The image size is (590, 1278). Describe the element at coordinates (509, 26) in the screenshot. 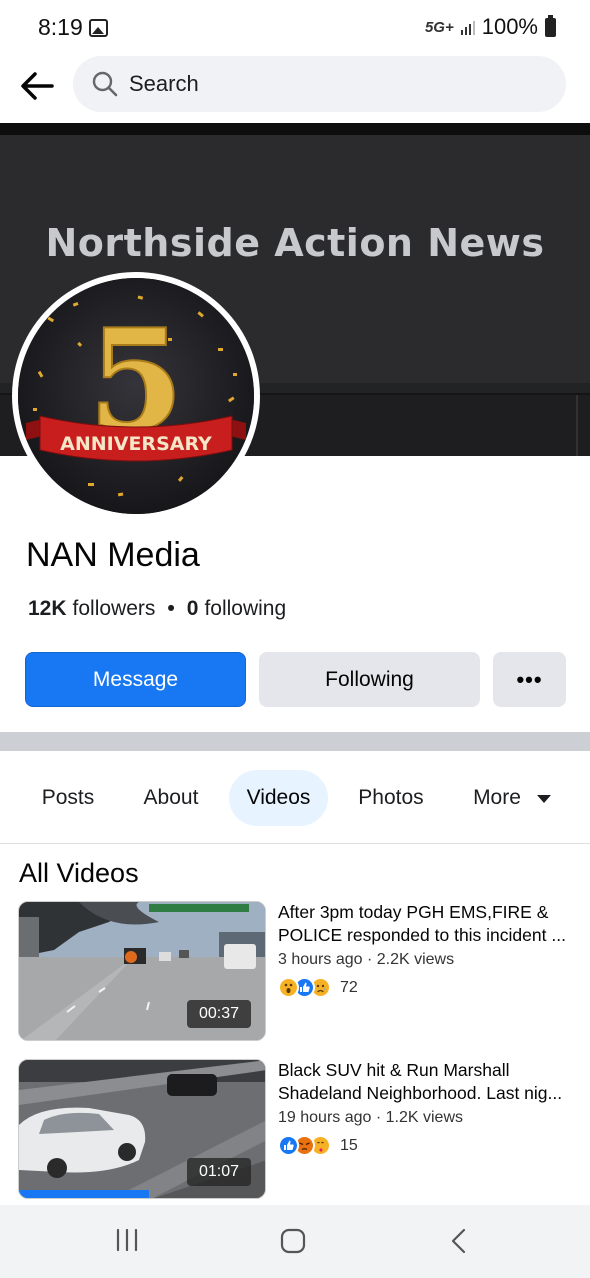

I see `battery-percent: 100%` at that location.